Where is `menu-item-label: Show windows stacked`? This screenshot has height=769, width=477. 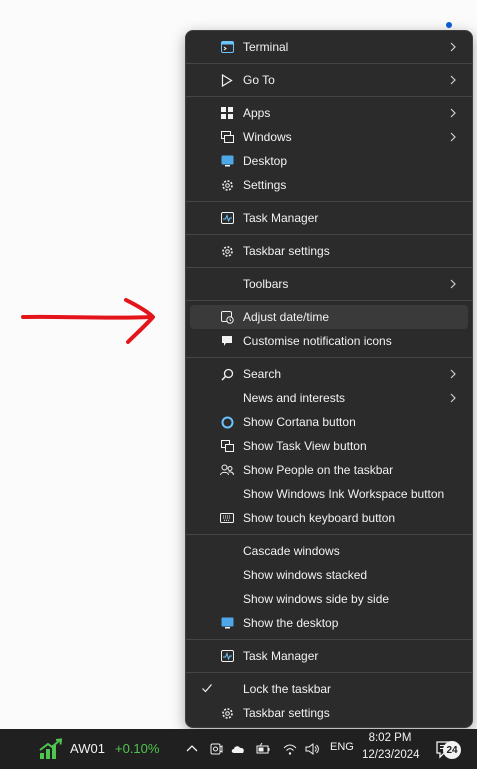
menu-item-label: Show windows stacked is located at coordinates (305, 575).